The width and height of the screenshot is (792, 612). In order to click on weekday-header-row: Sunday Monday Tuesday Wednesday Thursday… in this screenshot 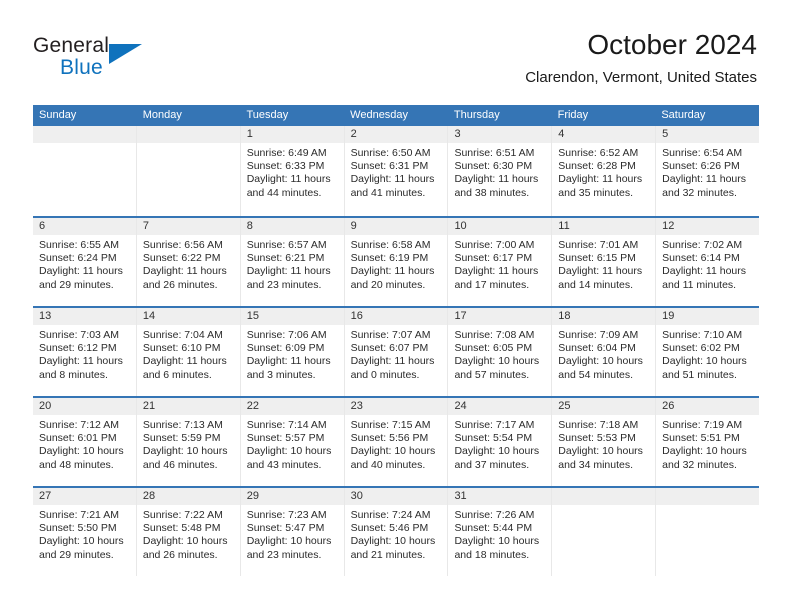, I will do `click(396, 115)`.